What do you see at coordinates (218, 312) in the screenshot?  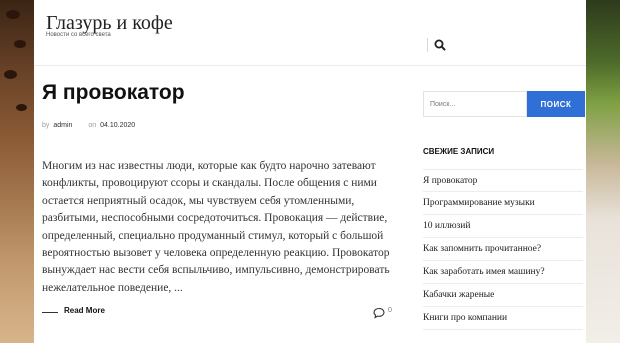 I see `post-footer: Read More 0` at bounding box center [218, 312].